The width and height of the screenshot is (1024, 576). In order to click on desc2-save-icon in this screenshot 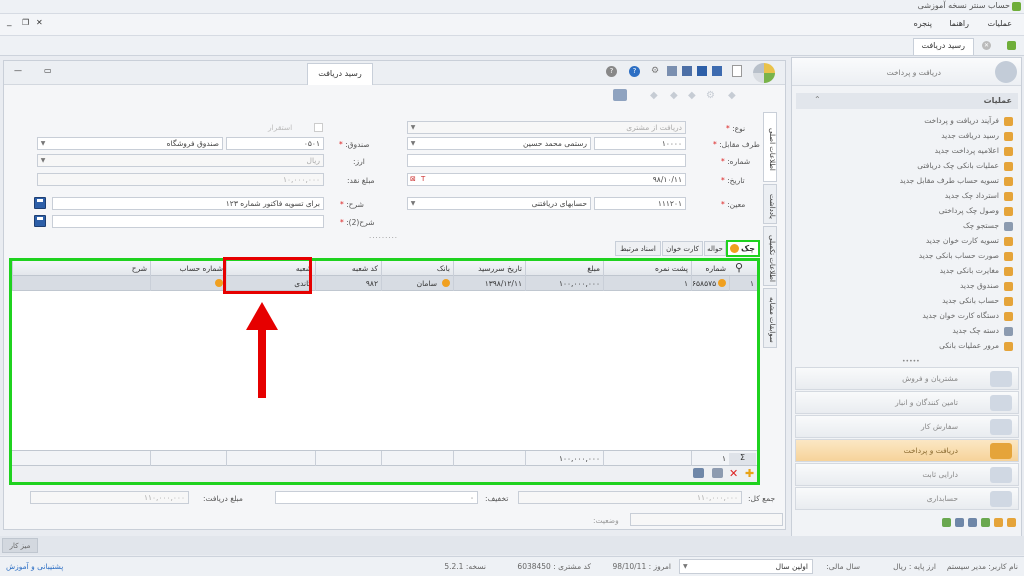, I will do `click(40, 221)`.